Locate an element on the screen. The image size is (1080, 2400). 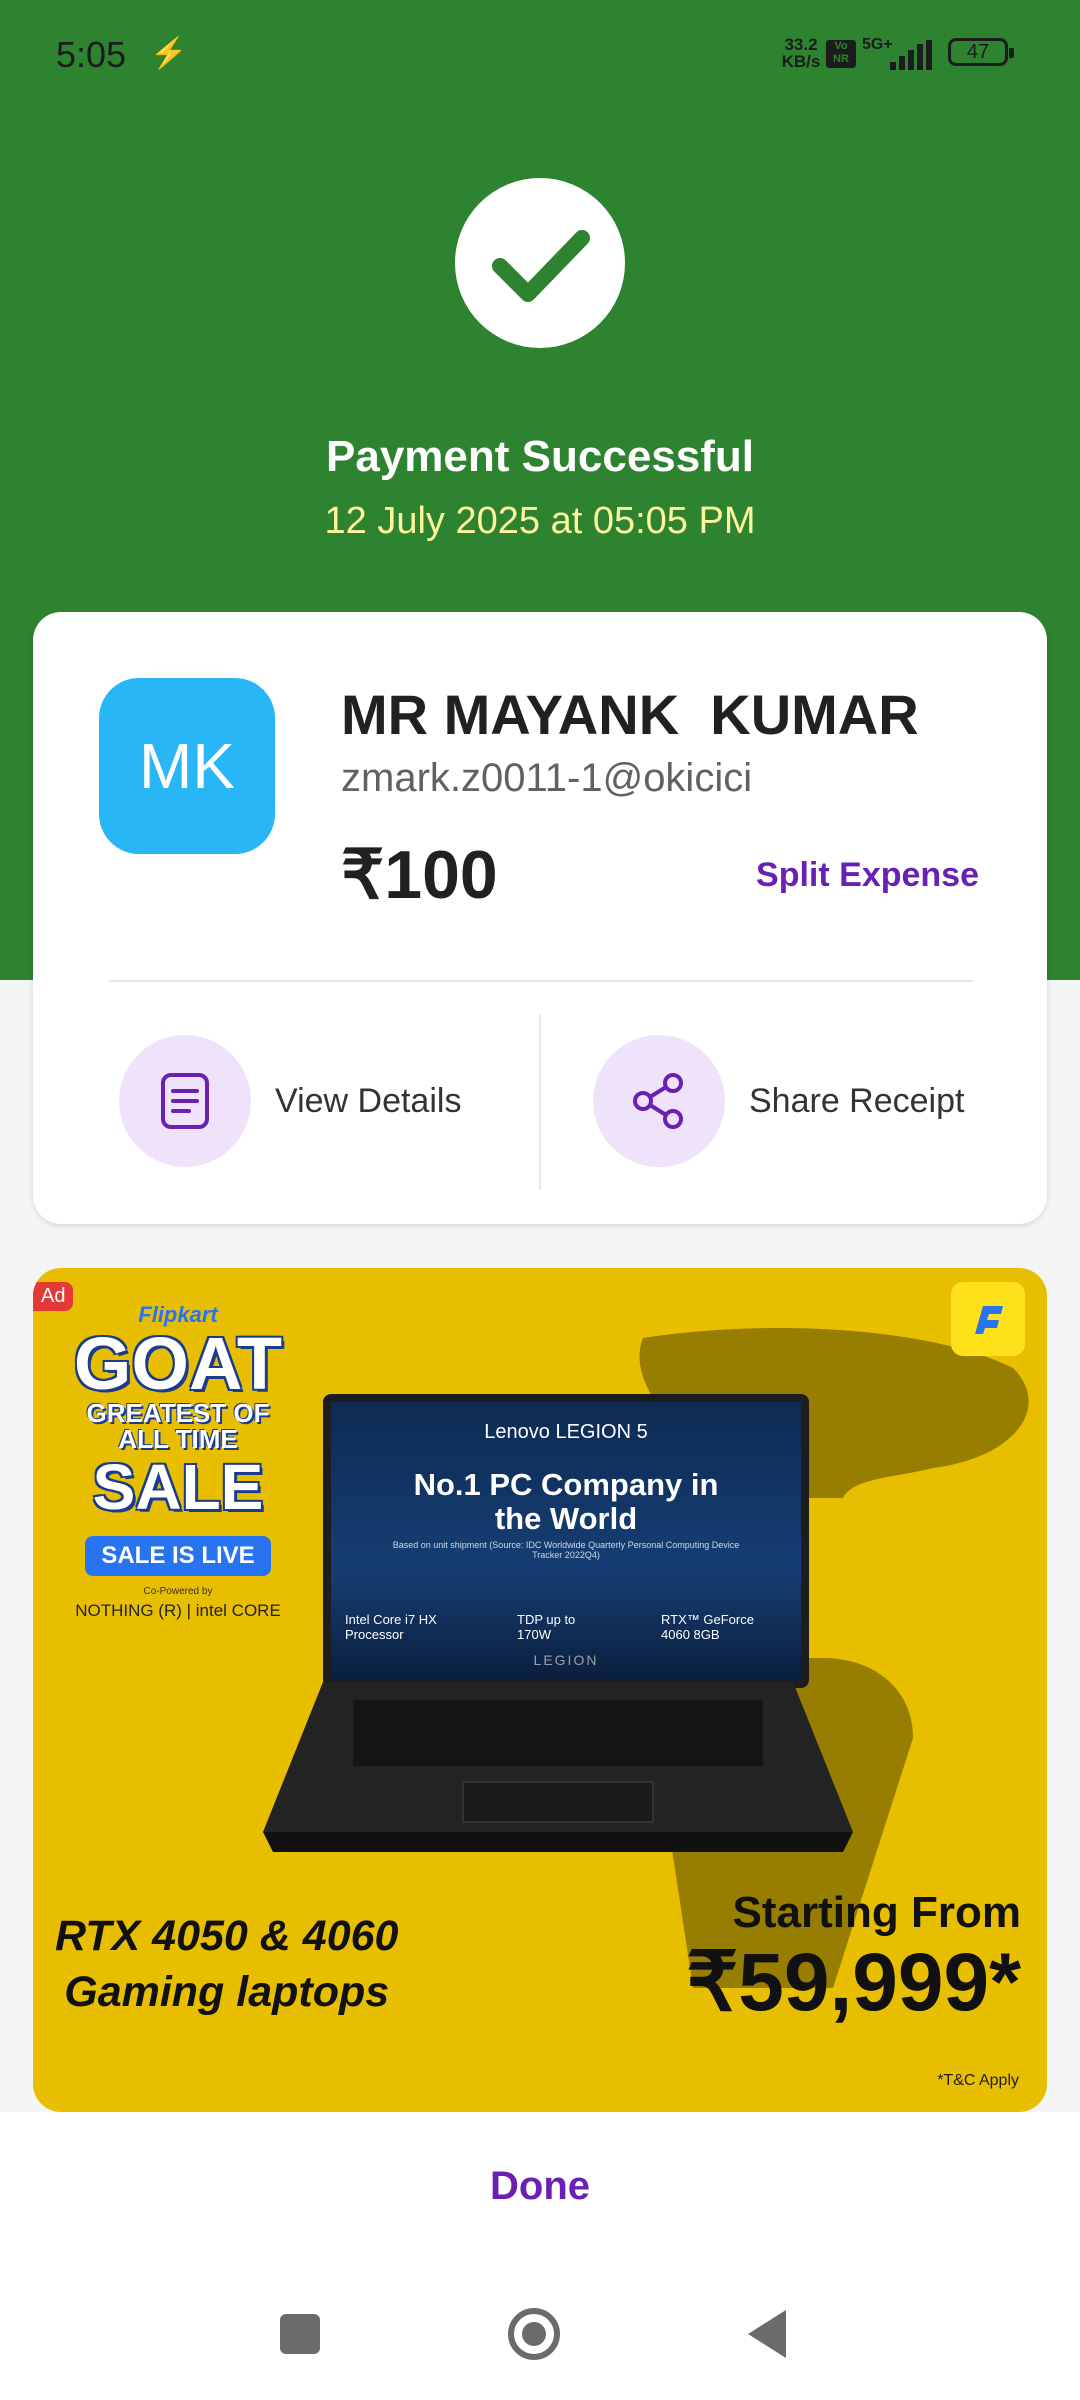
status-time: 5:05 is located at coordinates (91, 54).